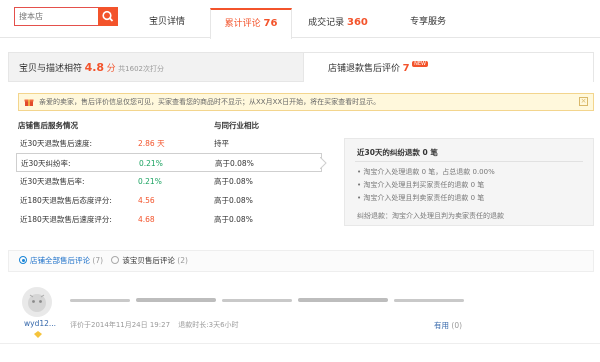  I want to click on review-filter-bar: 店铺全部售后评论 (7) 该宝贝售后评论 (2), so click(301, 261).